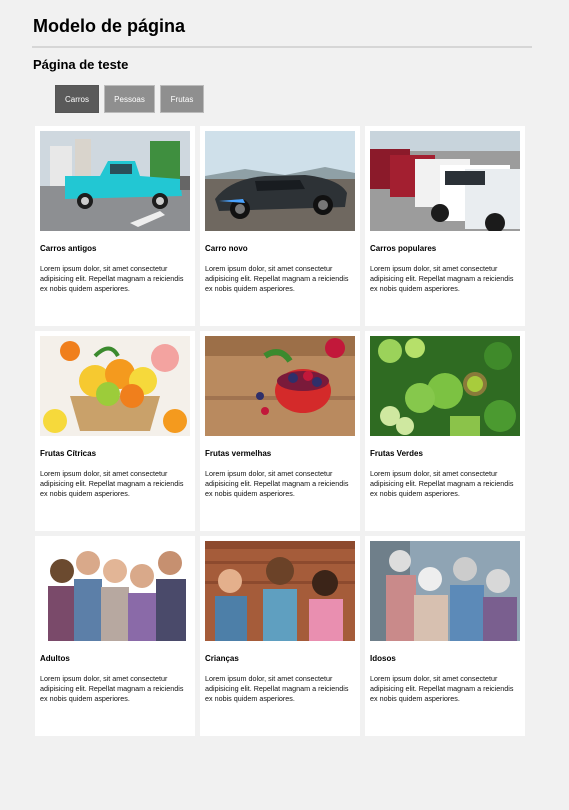  I want to click on tab-carros: Carros, so click(77, 99).